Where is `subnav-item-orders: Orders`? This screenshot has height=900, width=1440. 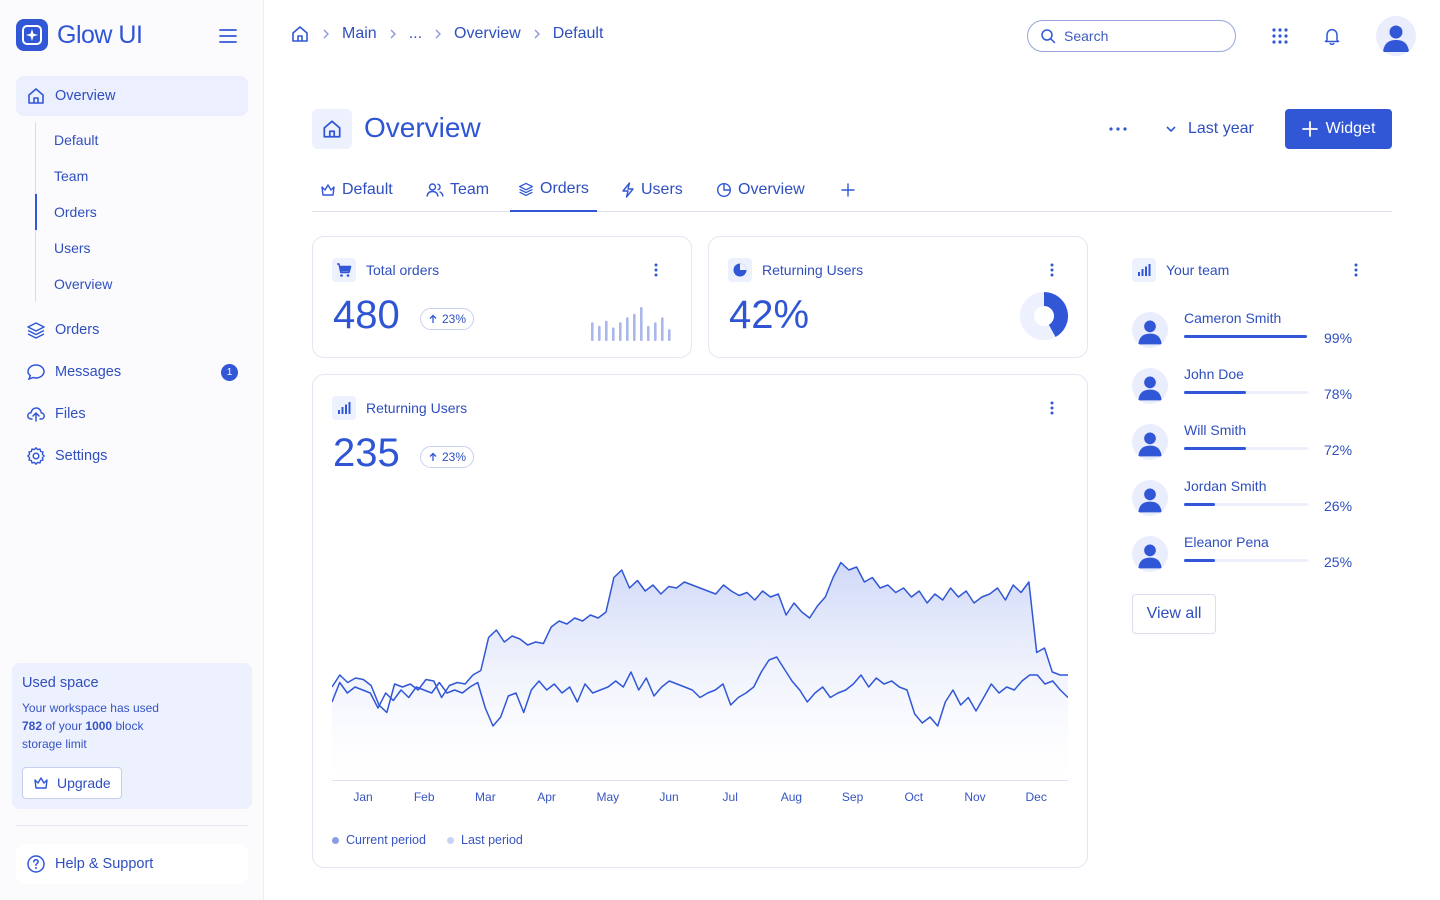
subnav-item-orders: Orders is located at coordinates (141, 212).